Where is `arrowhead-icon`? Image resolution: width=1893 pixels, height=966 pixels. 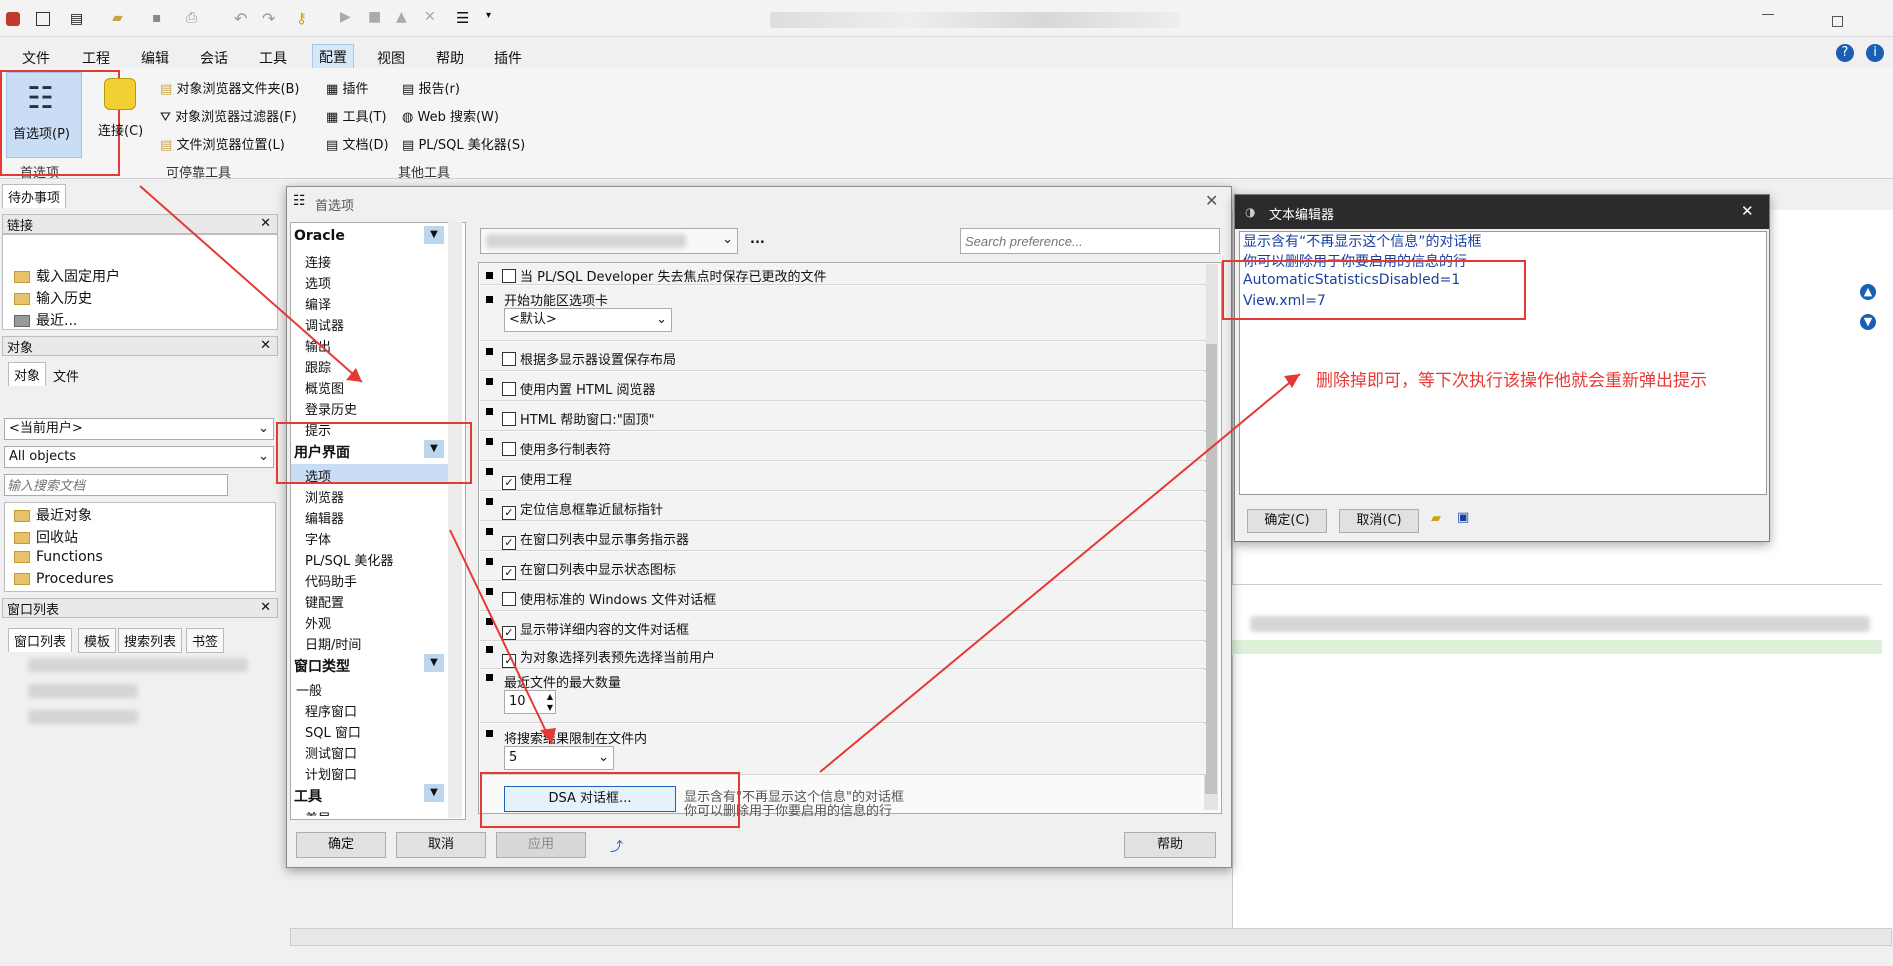 arrowhead-icon is located at coordinates (548, 736).